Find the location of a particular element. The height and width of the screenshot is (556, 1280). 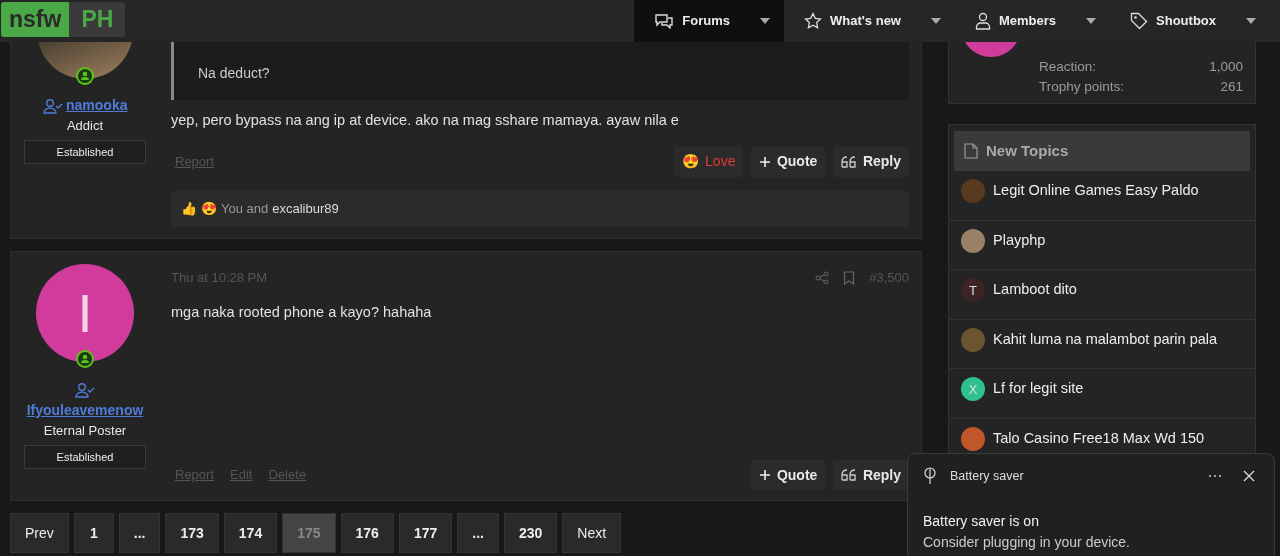

post-message: mga naka rooted phone a kayo? hahaha is located at coordinates (302, 312).